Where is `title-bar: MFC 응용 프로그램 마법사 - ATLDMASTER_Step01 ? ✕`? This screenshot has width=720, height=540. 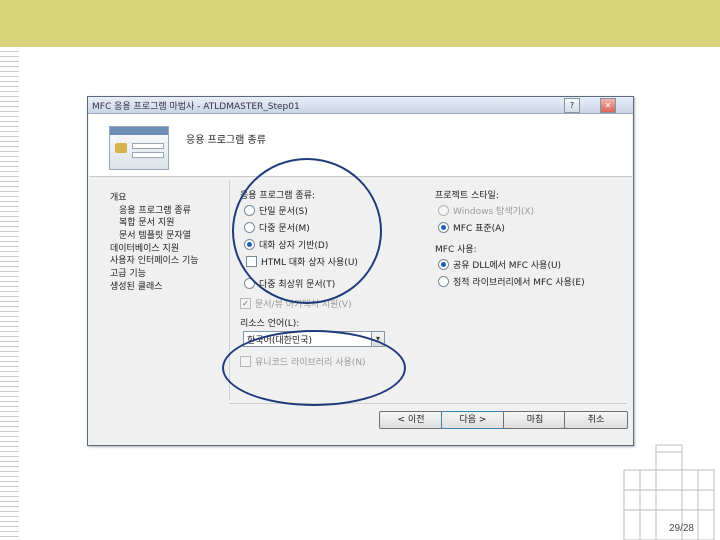 title-bar: MFC 응용 프로그램 마법사 - ATLDMASTER_Step01 ? ✕ is located at coordinates (360, 105).